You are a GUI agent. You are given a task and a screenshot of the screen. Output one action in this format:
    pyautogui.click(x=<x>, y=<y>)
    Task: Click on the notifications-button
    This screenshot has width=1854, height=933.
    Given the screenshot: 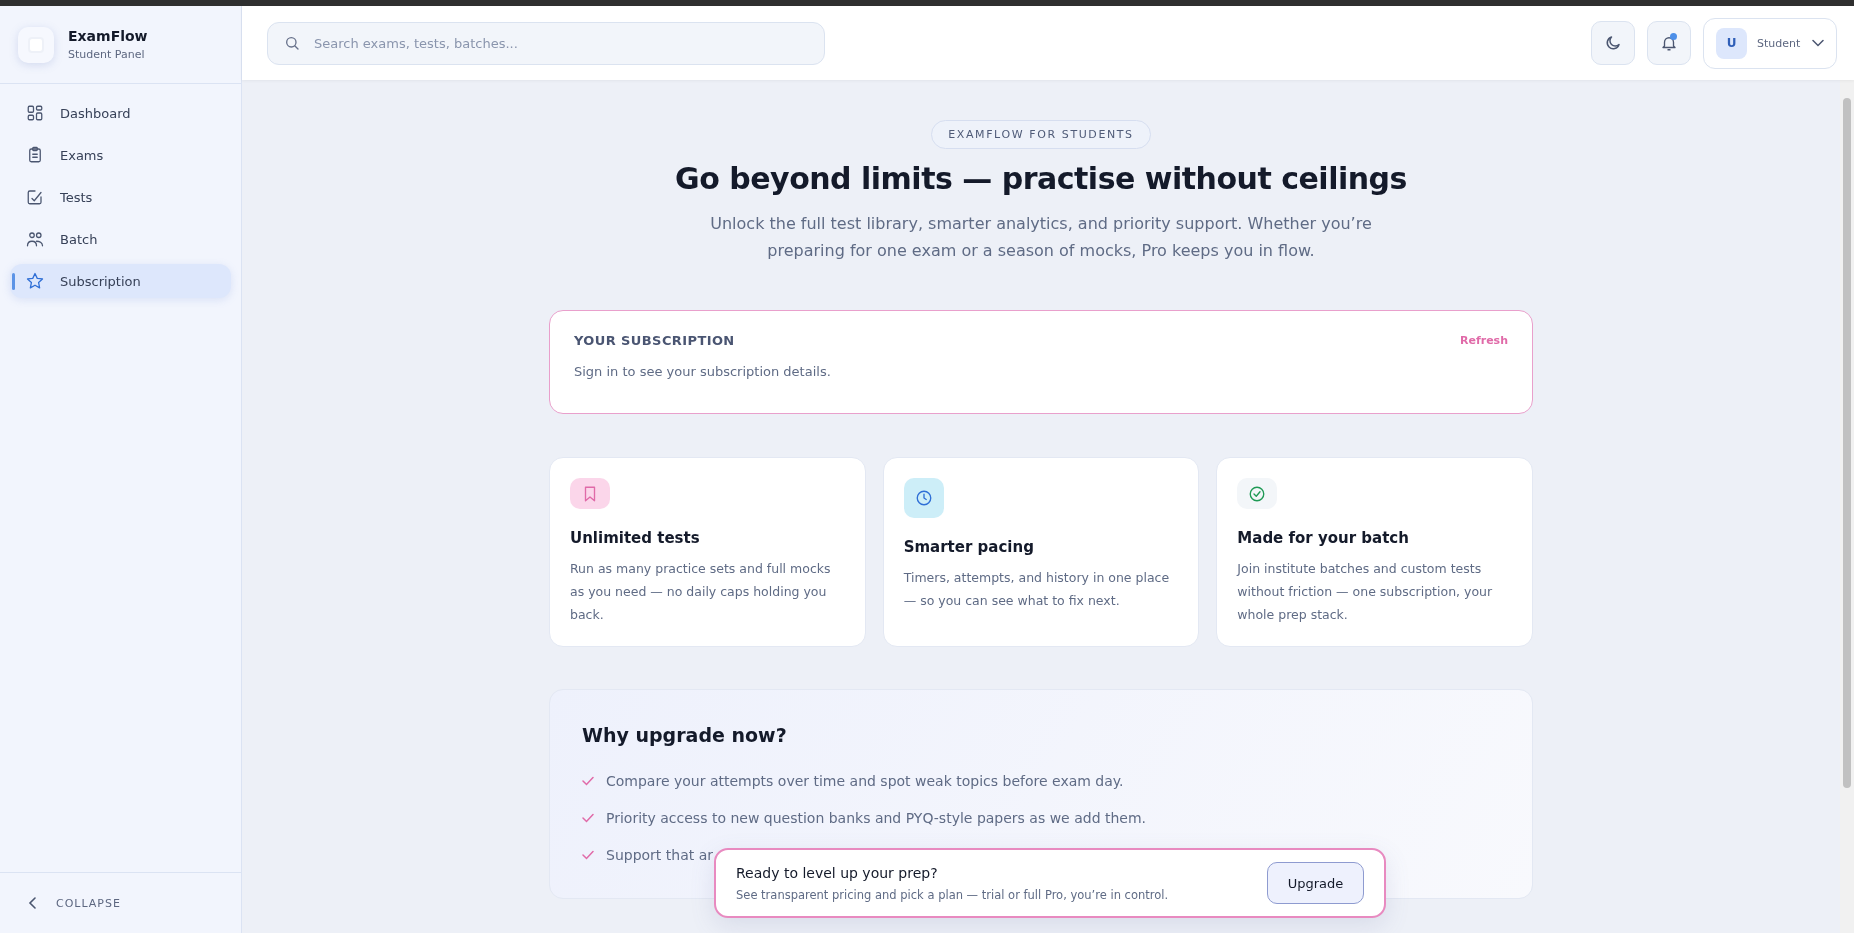 What is the action you would take?
    pyautogui.click(x=1669, y=43)
    